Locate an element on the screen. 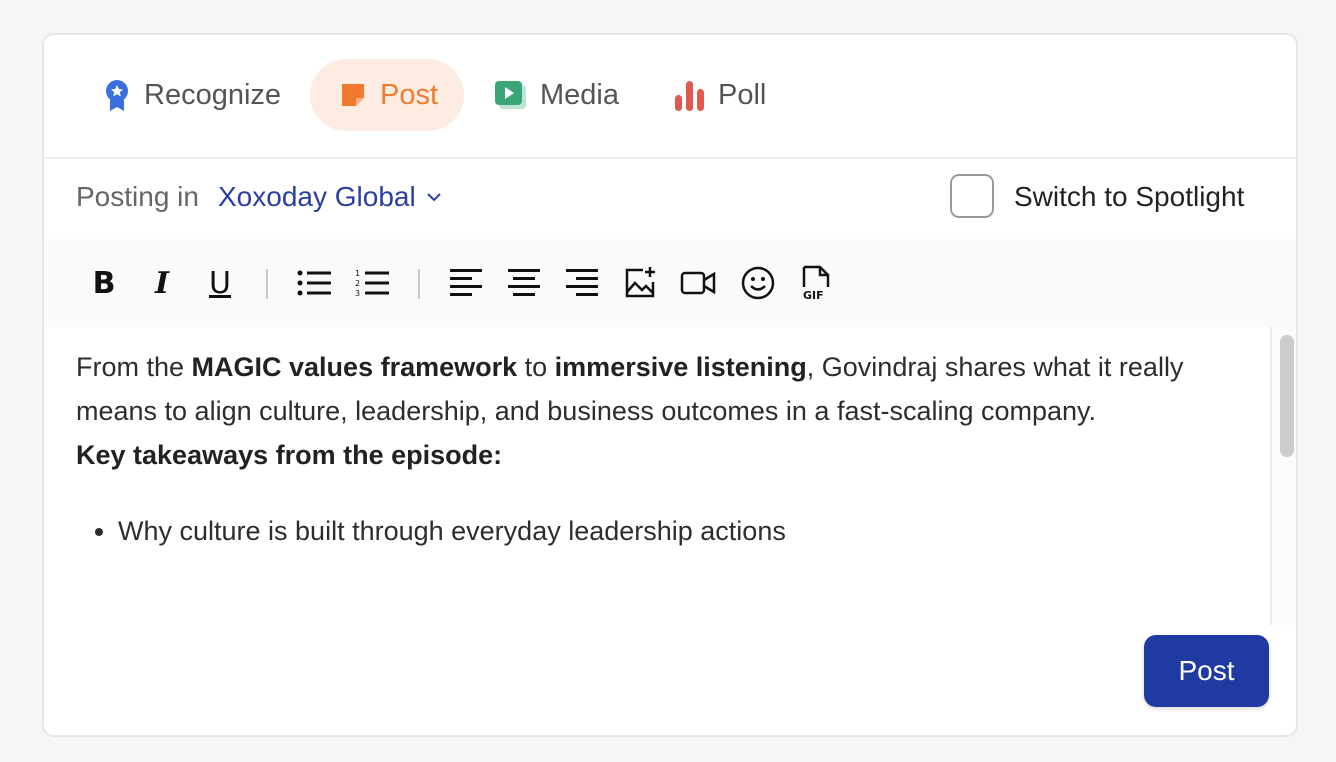  svg-text: 2 is located at coordinates (357, 283).